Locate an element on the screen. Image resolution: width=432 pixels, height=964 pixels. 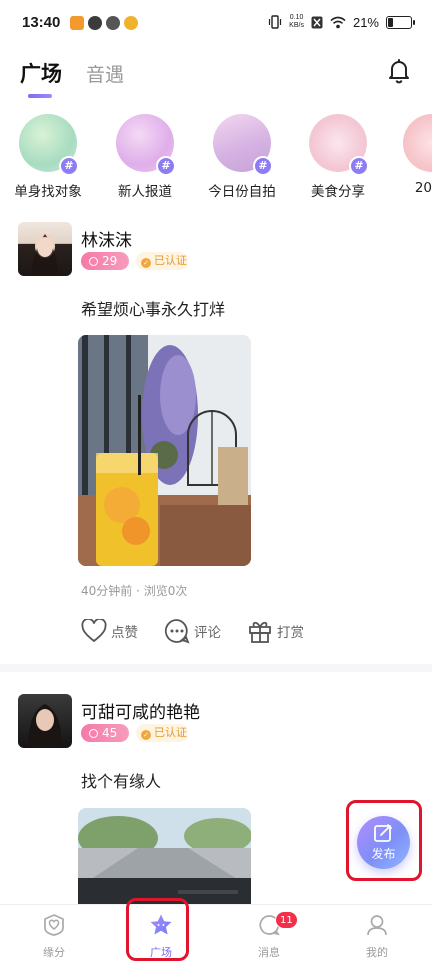
comment-icon is located at coordinates (177, 631).